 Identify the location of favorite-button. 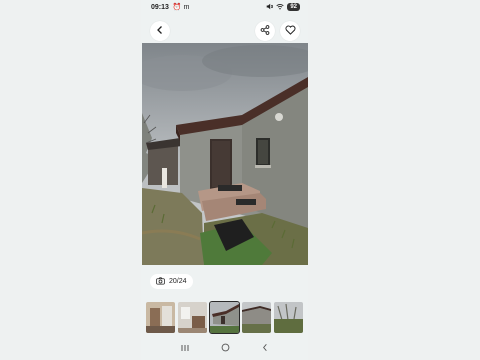
(290, 31).